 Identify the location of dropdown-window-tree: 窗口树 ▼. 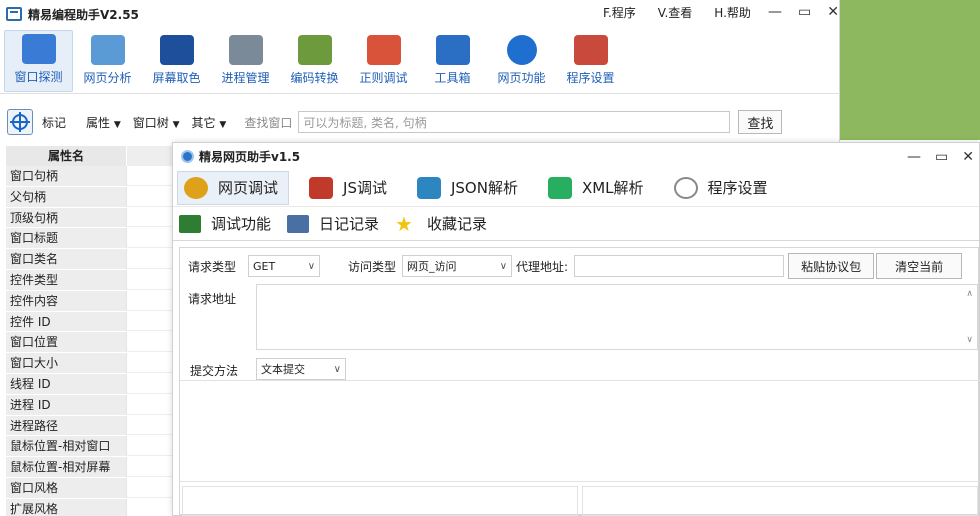
(156, 122).